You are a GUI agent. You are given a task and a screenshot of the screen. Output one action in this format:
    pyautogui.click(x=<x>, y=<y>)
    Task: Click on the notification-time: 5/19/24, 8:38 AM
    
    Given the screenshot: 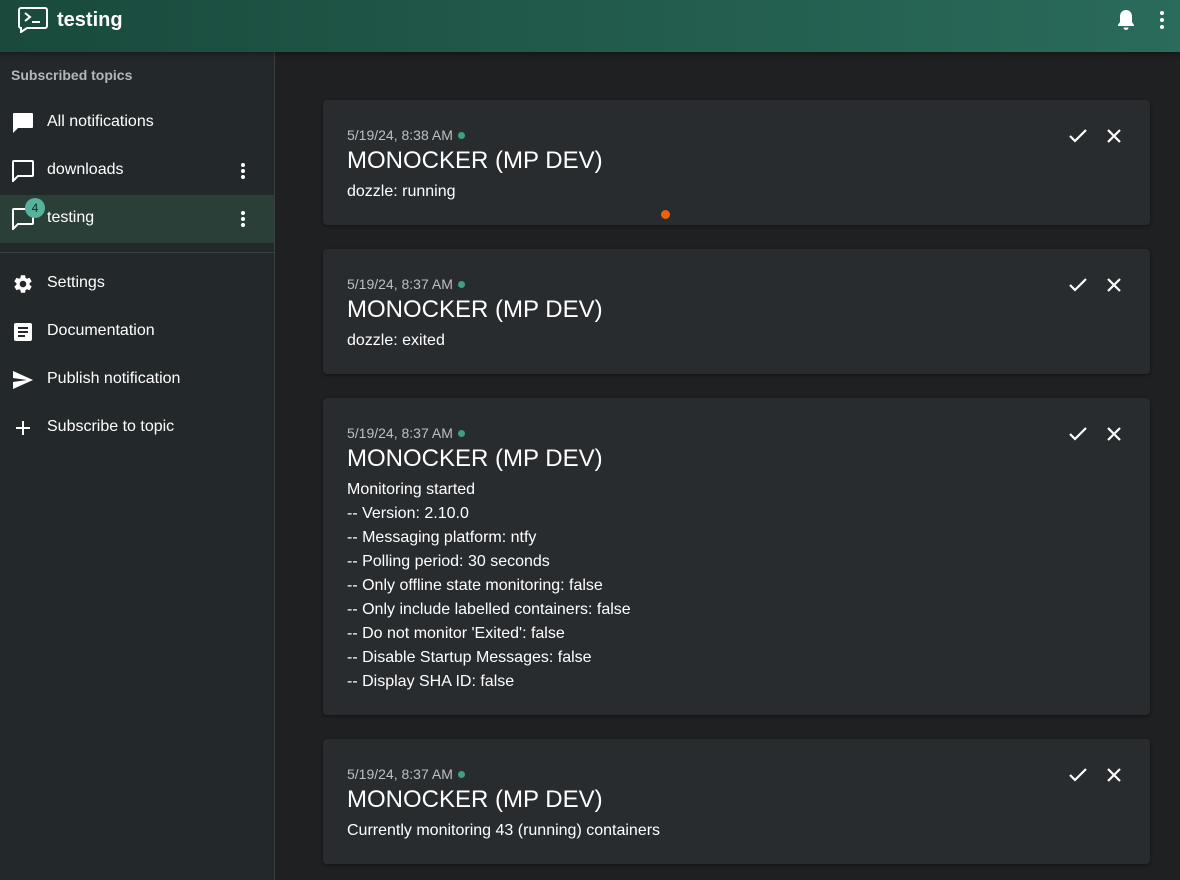 What is the action you would take?
    pyautogui.click(x=406, y=135)
    